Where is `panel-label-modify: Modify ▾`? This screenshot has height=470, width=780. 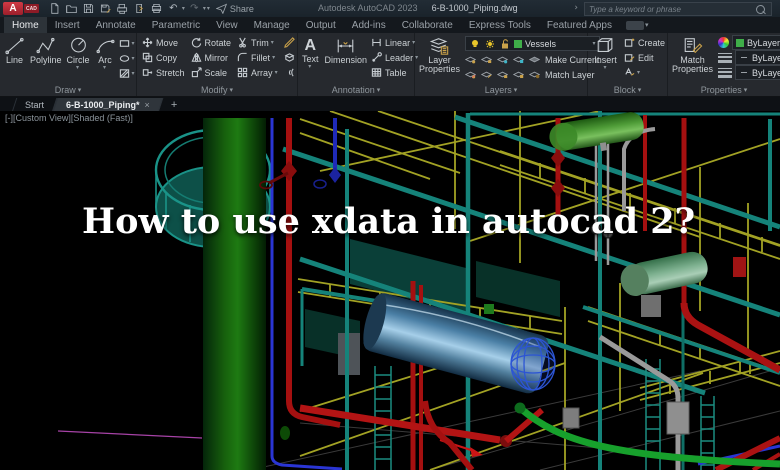 panel-label-modify: Modify ▾ is located at coordinates (217, 89).